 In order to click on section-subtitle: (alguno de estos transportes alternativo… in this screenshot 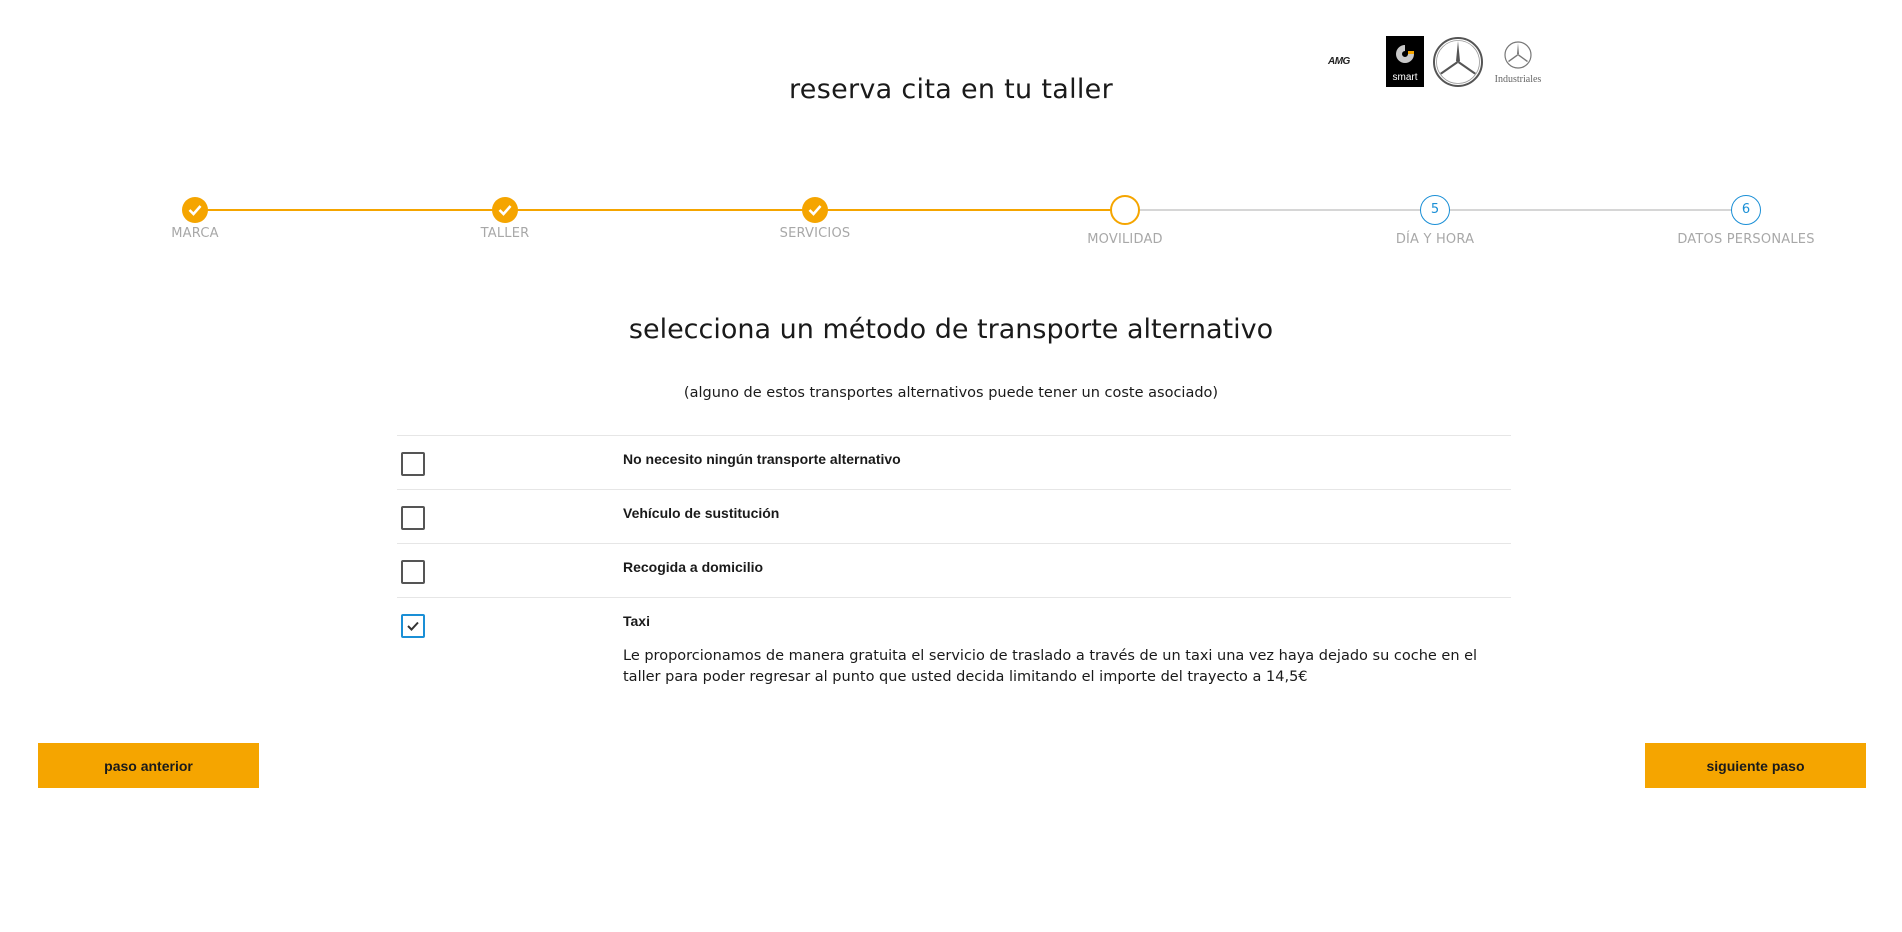, I will do `click(951, 393)`.